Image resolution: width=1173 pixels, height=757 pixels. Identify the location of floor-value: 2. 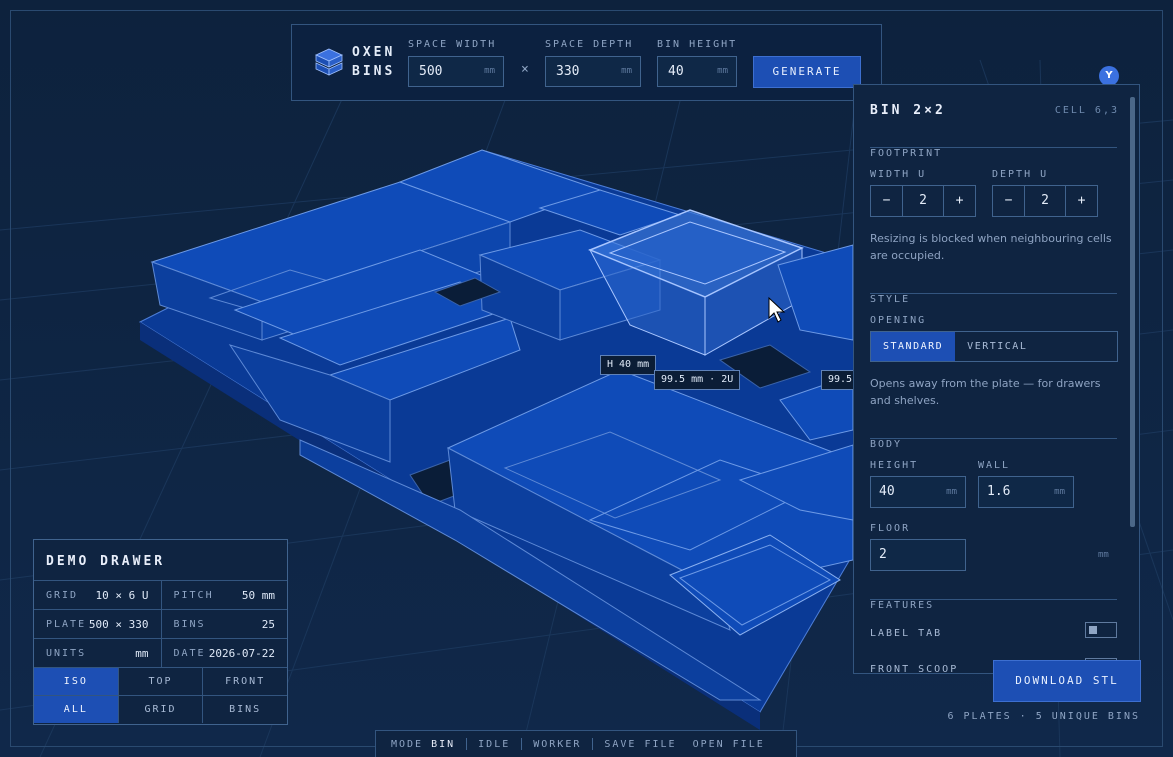
(883, 554).